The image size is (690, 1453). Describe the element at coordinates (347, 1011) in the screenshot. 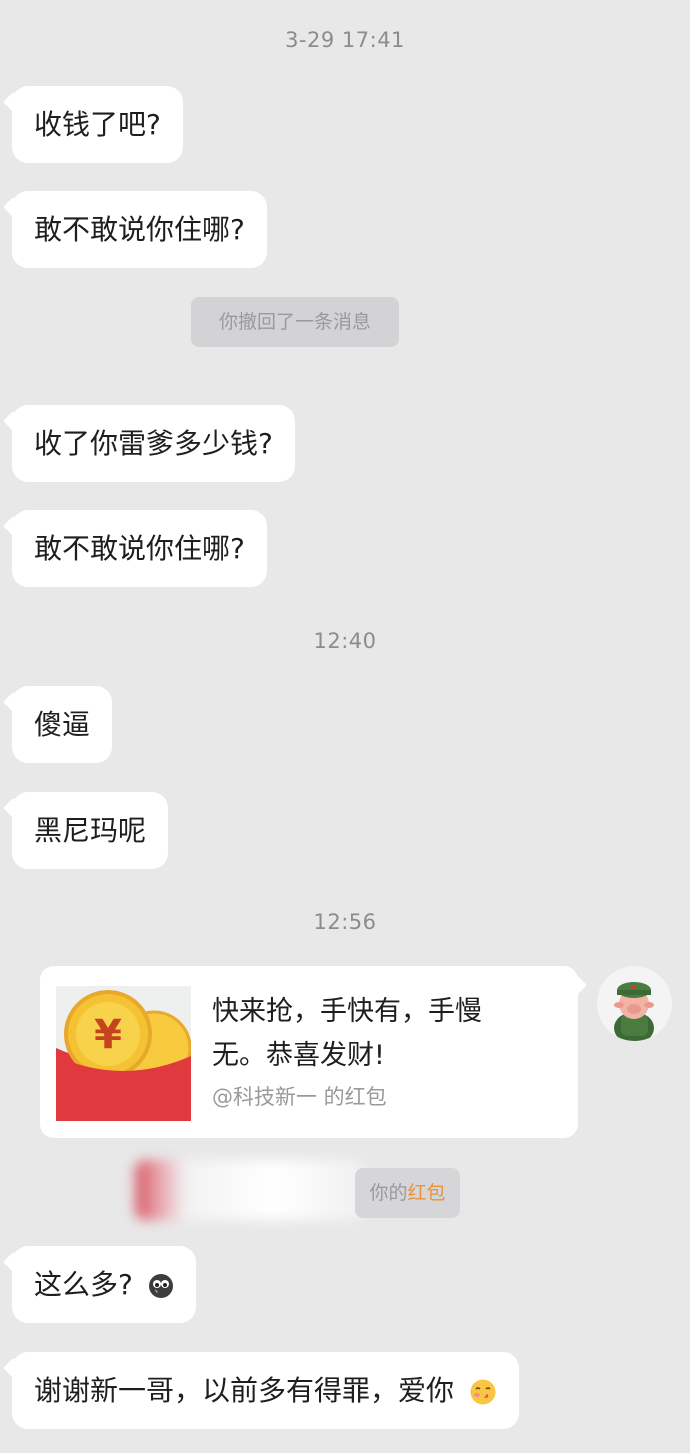

I see `red-packet-line: 快来抢，手快有，手慢` at that location.